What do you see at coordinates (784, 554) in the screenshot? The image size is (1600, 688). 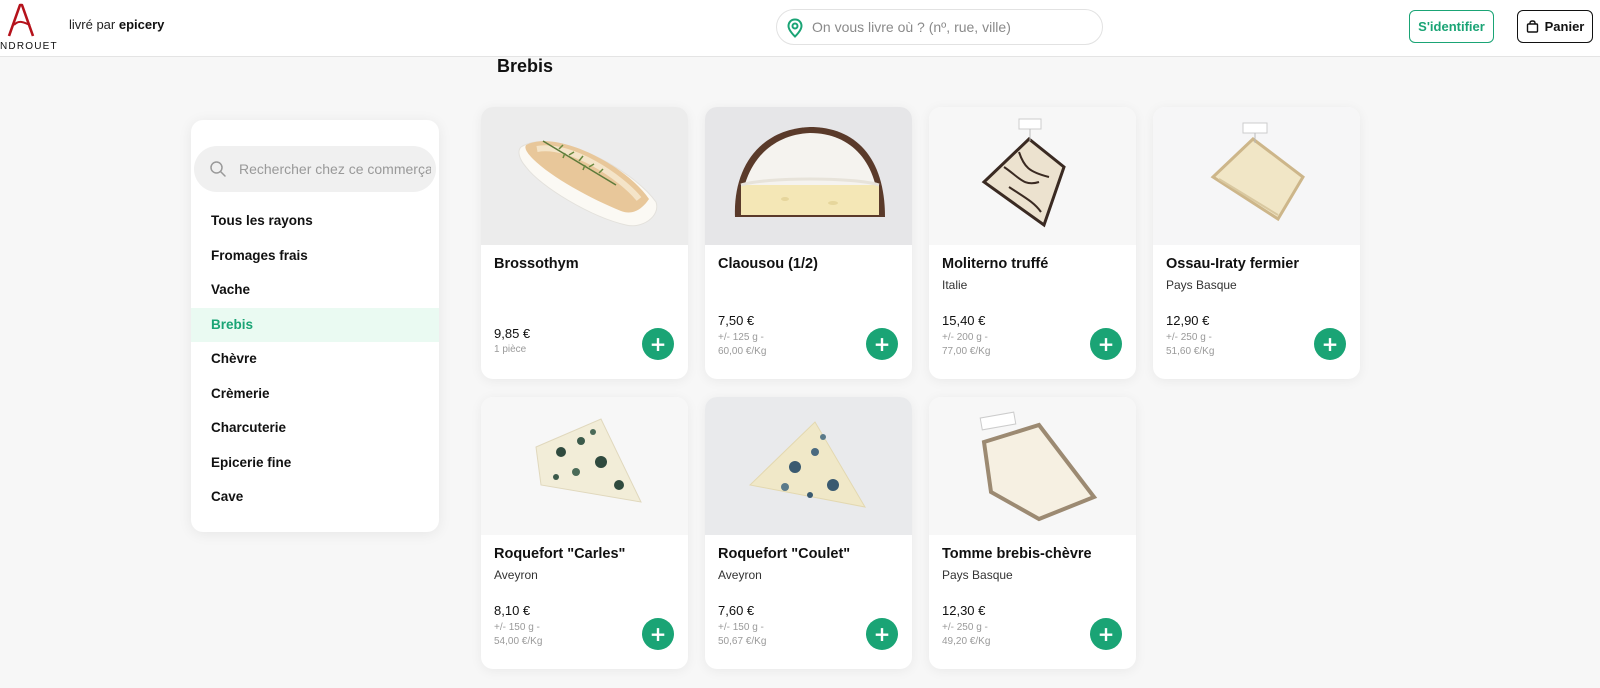 I see `product-name: Roquefort "Coulet"` at bounding box center [784, 554].